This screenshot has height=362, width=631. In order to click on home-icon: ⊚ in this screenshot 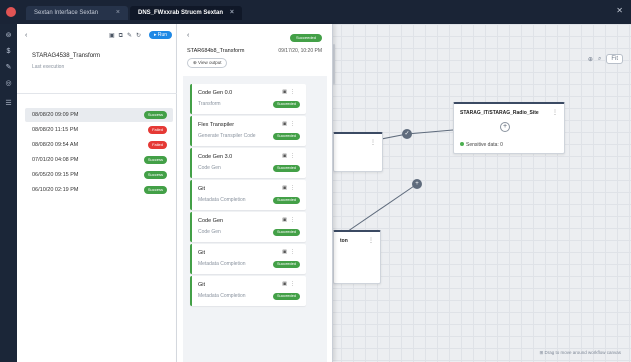, I will do `click(8, 35)`.